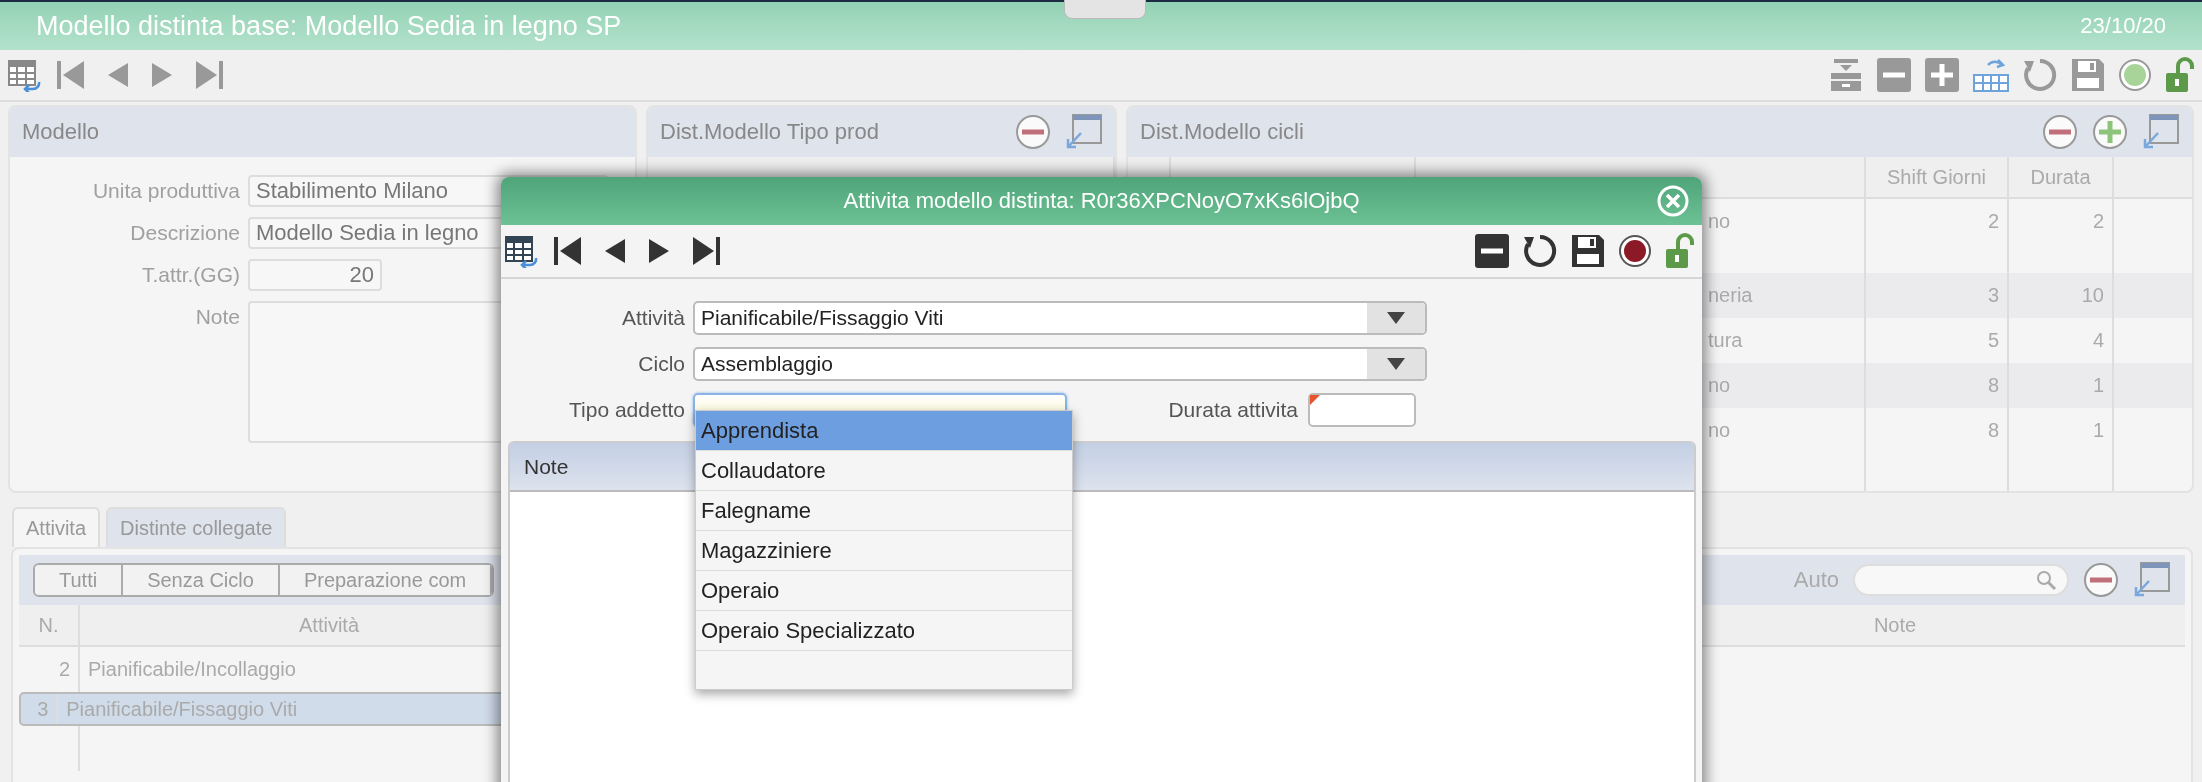 The image size is (2202, 782). What do you see at coordinates (652, 318) in the screenshot?
I see `field-label: Attività` at bounding box center [652, 318].